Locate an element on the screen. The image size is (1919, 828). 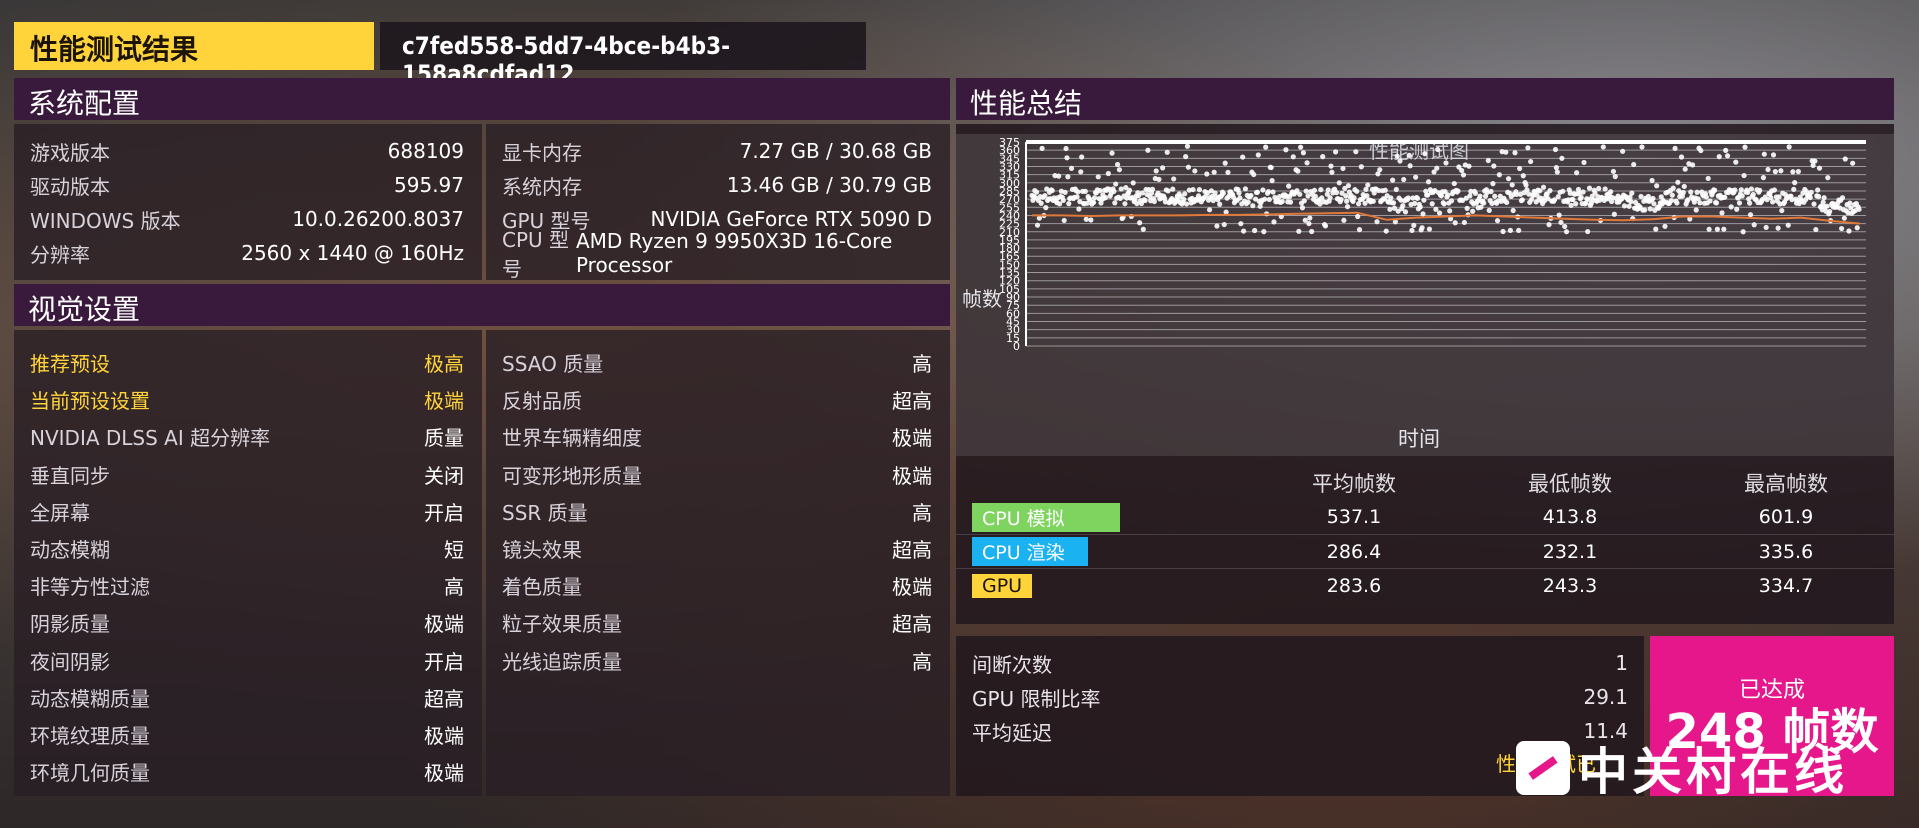
setting-value: 质量 is located at coordinates (444, 438).